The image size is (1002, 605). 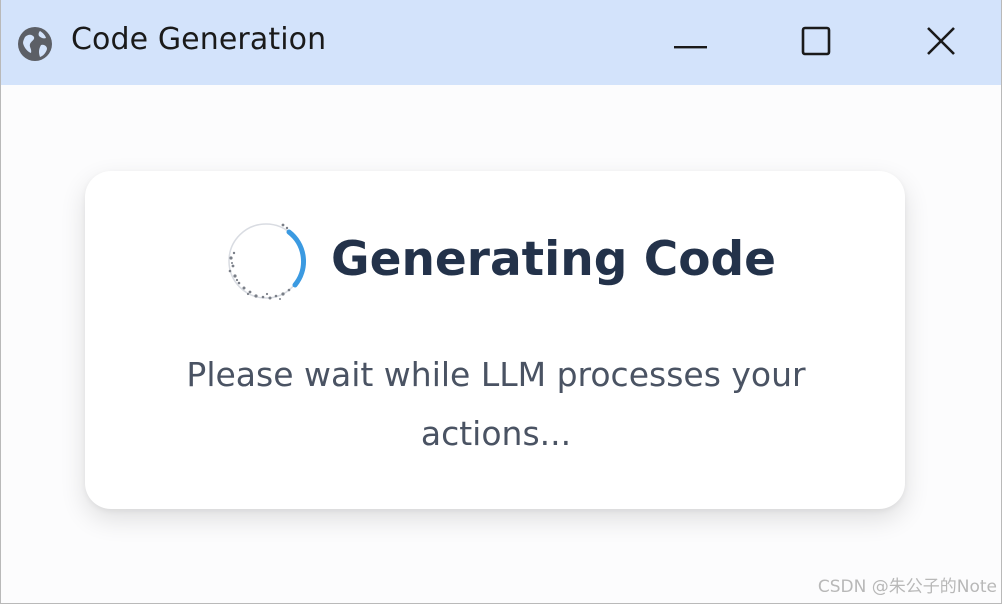 I want to click on watermark: CSDN @朱公子的Note, so click(x=907, y=587).